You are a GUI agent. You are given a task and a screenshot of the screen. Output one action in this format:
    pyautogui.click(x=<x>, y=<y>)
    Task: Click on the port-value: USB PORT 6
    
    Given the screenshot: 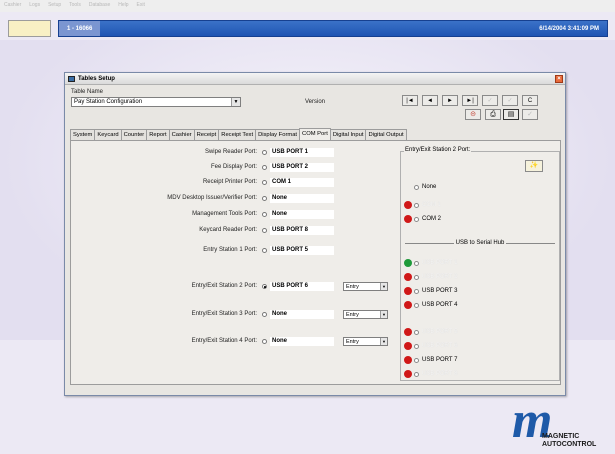 What is the action you would take?
    pyautogui.click(x=302, y=286)
    